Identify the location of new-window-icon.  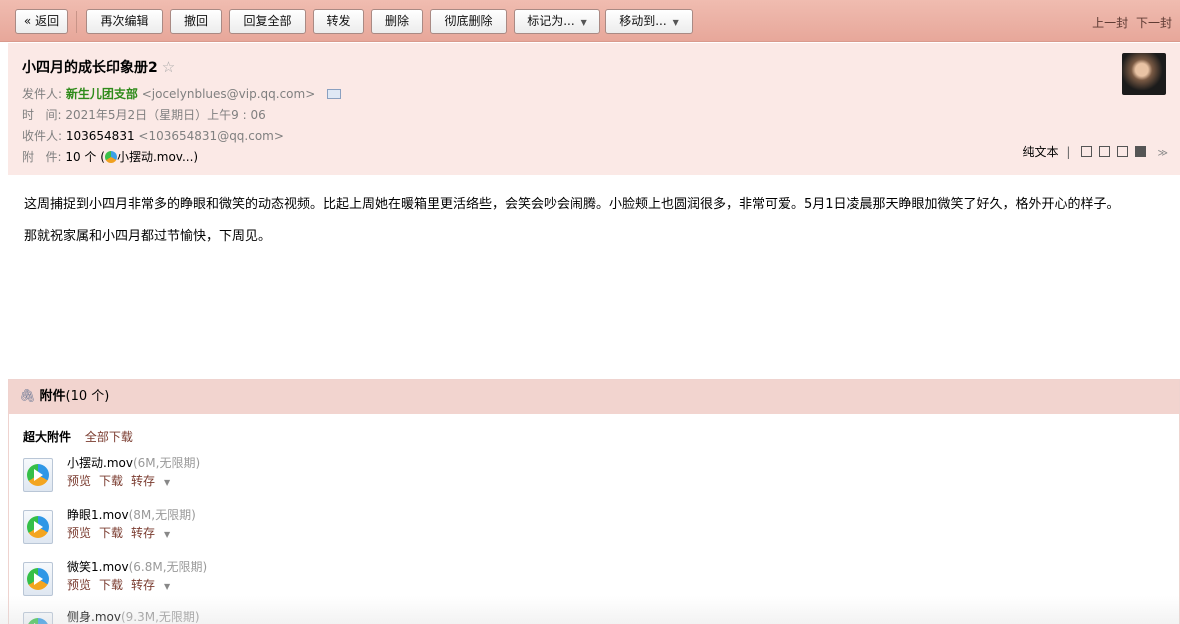
(1087, 151).